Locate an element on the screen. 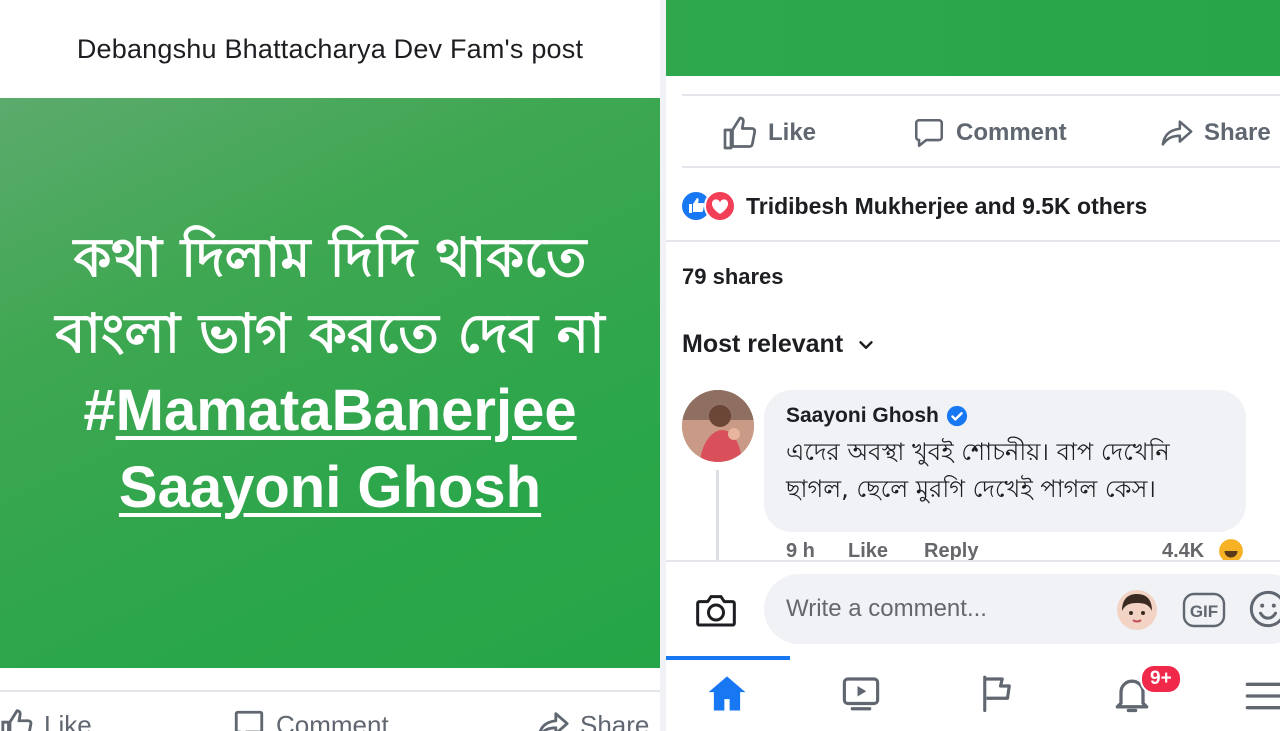 This screenshot has height=731, width=1280. left-comment-button: Comment is located at coordinates (310, 719).